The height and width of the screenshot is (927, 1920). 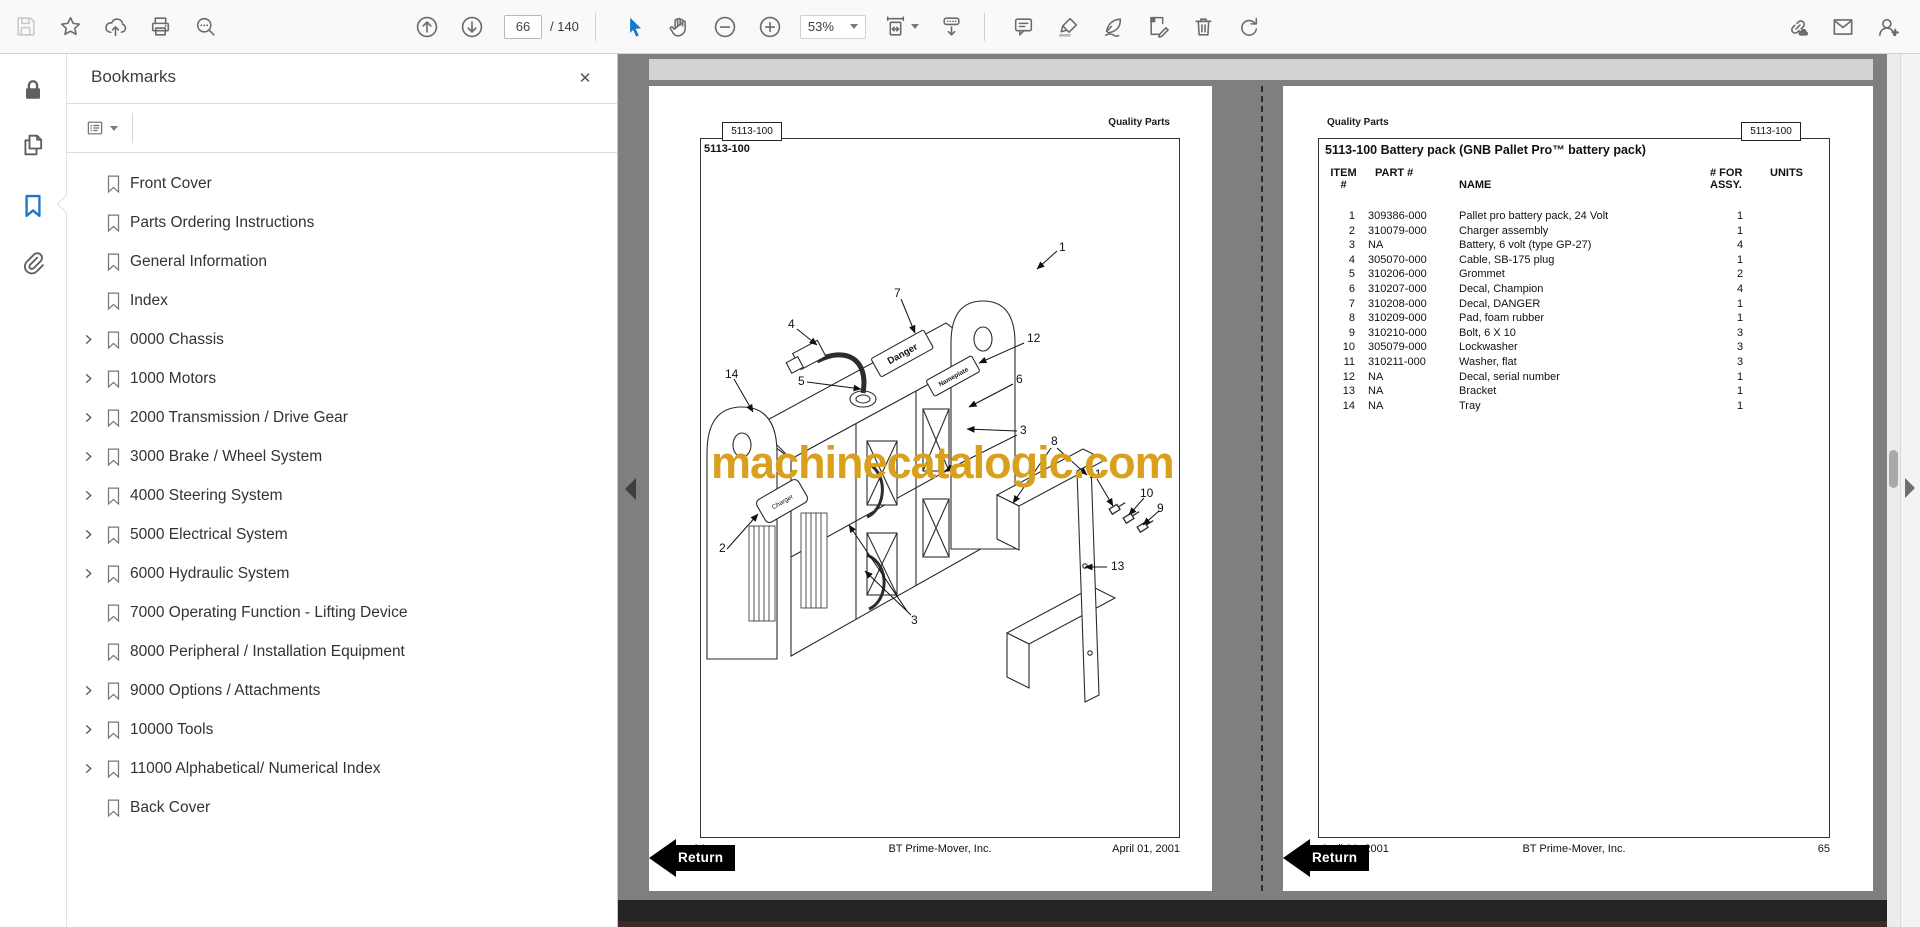 I want to click on scroll-mode-icon, so click(x=952, y=27).